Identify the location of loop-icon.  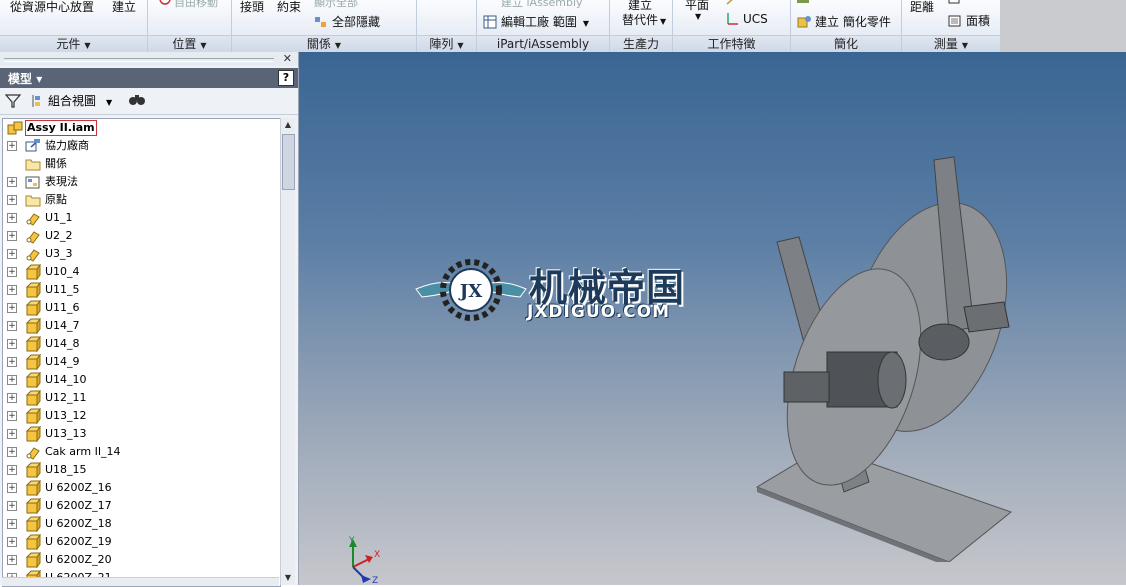
(955, 4).